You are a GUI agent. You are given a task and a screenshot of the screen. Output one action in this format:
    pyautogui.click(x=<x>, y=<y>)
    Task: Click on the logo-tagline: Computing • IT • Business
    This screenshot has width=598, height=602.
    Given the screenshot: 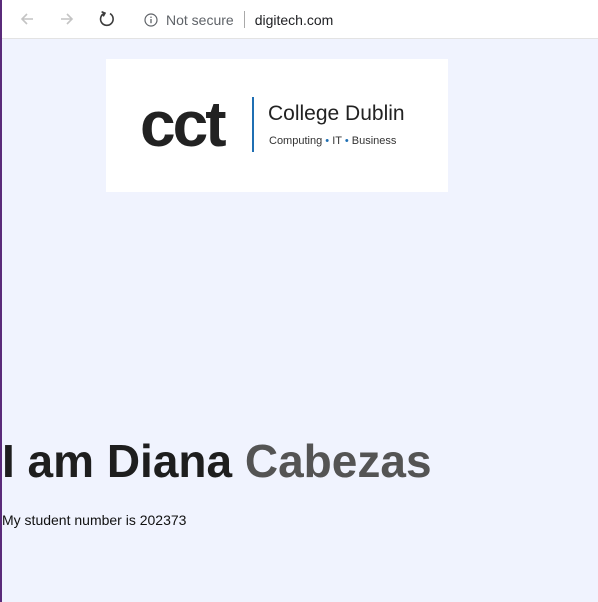 What is the action you would take?
    pyautogui.click(x=332, y=141)
    